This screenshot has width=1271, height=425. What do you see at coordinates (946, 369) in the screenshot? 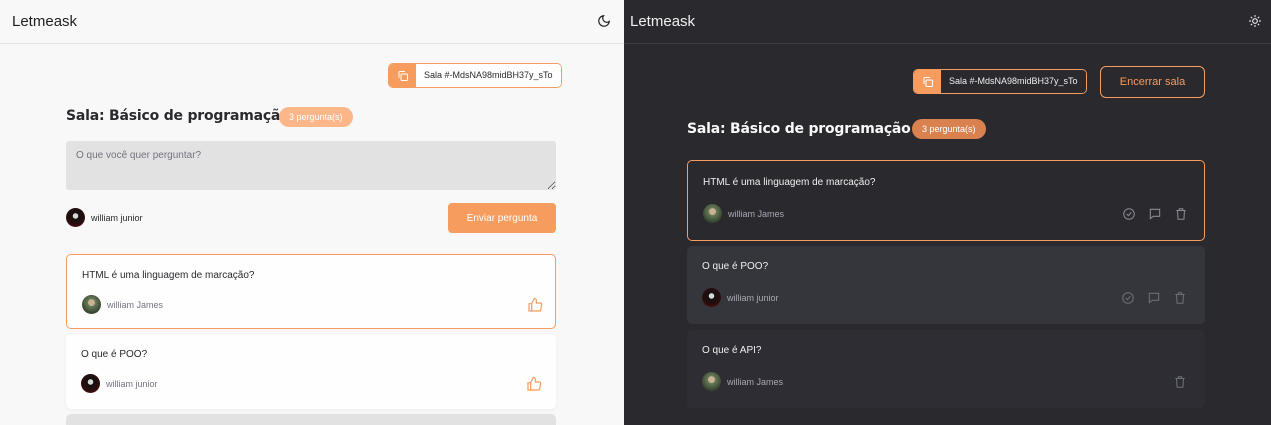
I see `question-card: O que é API? william James` at bounding box center [946, 369].